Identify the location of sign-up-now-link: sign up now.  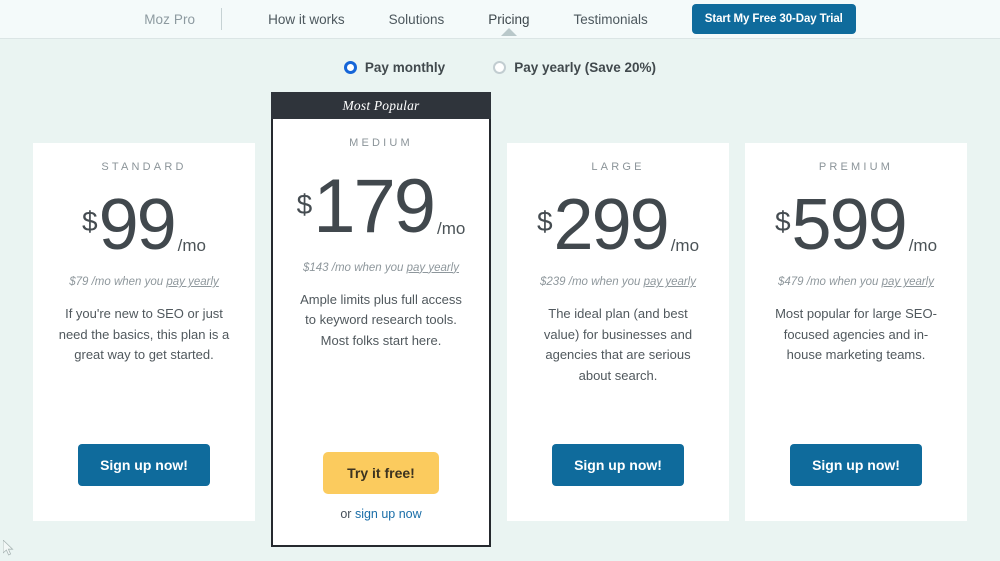
(388, 514).